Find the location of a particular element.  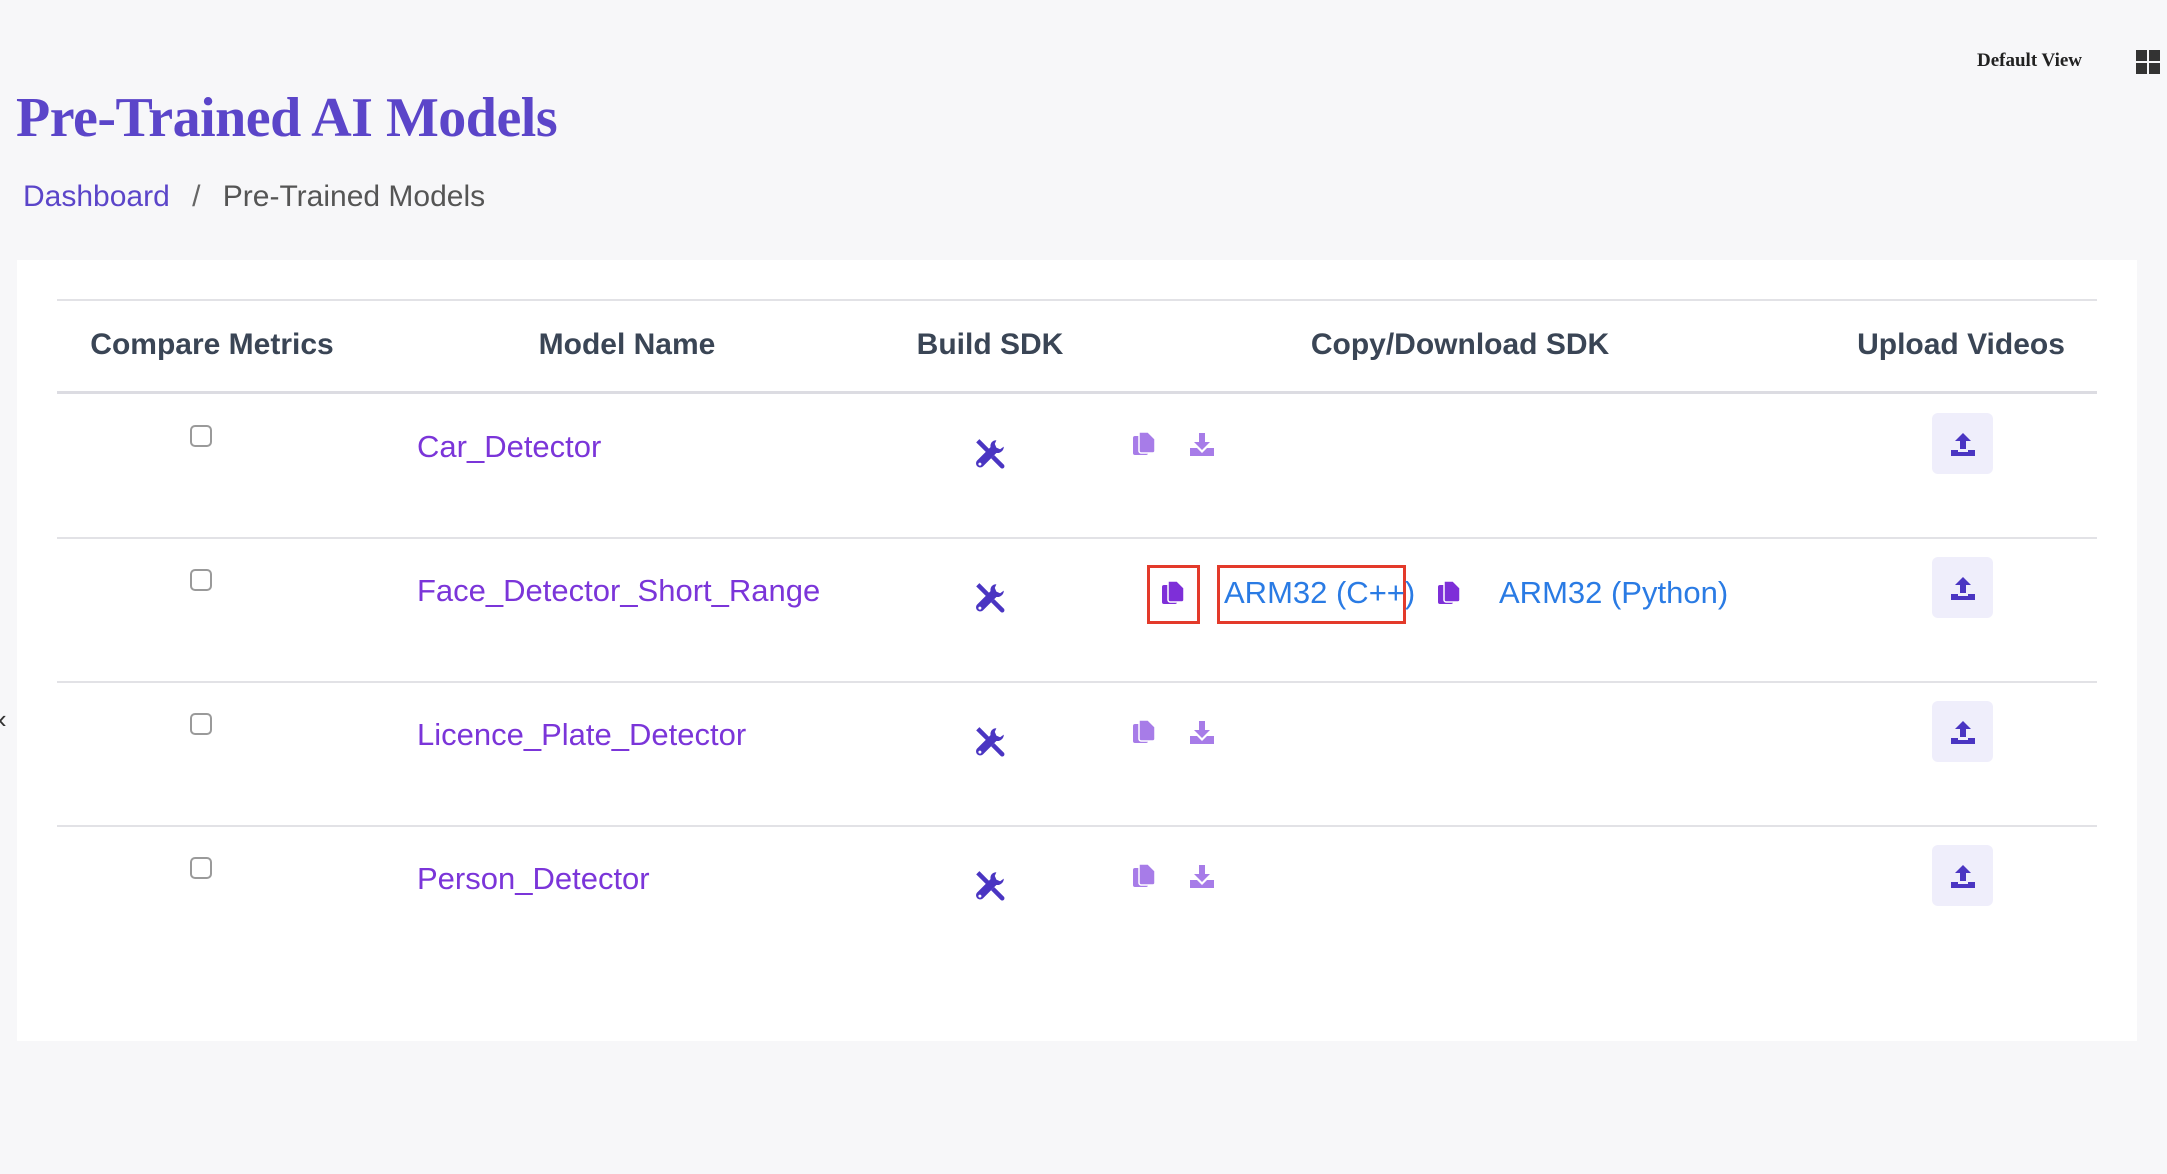

view-toggle: Default View is located at coordinates (2029, 61).